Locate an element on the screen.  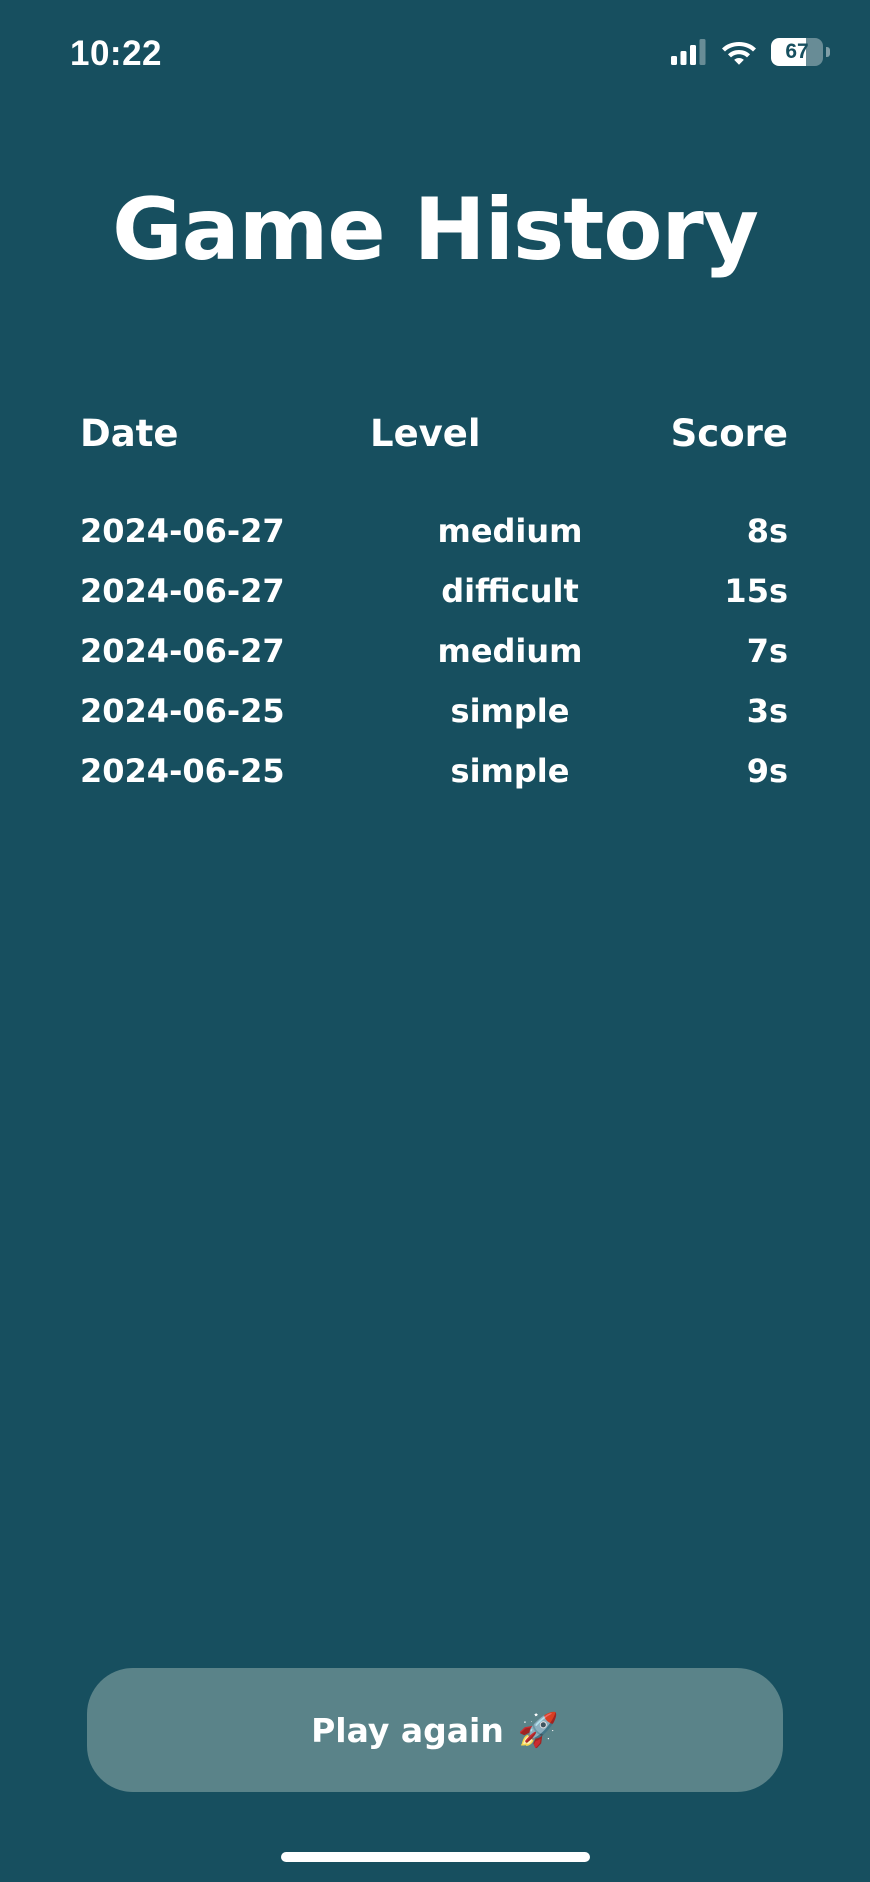
cell-score: 8s is located at coordinates (767, 531).